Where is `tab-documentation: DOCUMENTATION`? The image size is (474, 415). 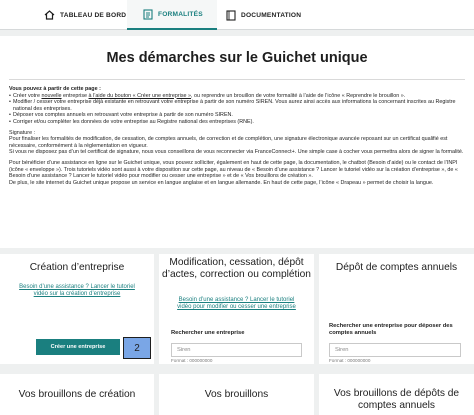 tab-documentation: DOCUMENTATION is located at coordinates (263, 15).